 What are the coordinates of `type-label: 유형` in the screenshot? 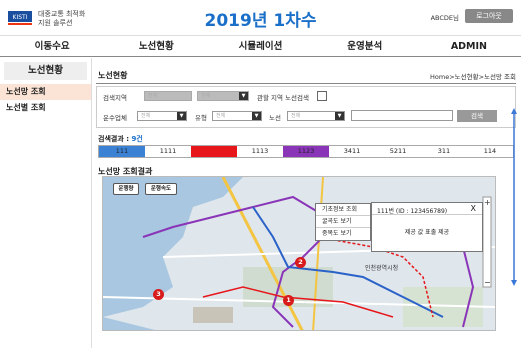 It's located at (201, 118).